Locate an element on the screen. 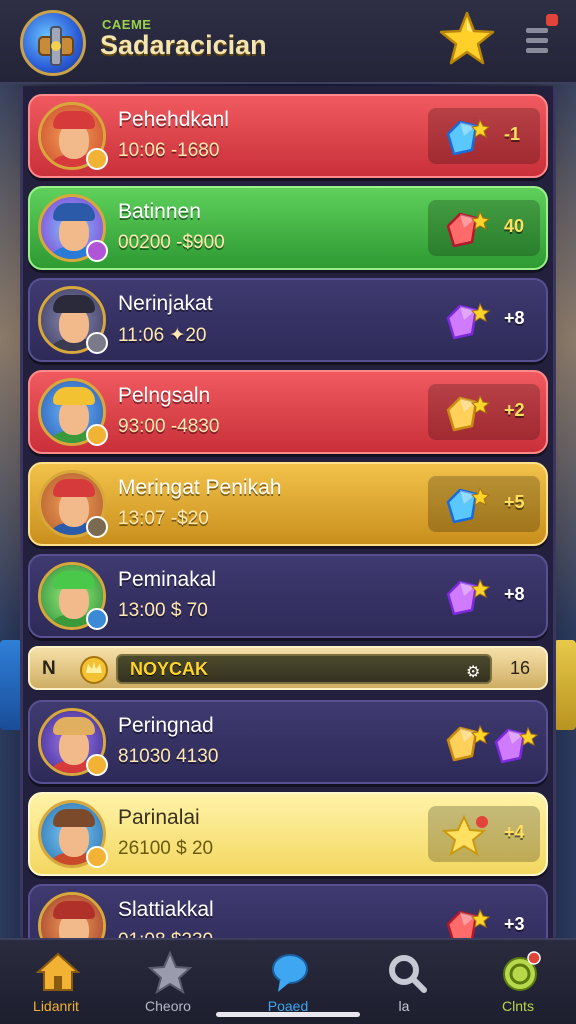  reward-box: +2 is located at coordinates (484, 412).